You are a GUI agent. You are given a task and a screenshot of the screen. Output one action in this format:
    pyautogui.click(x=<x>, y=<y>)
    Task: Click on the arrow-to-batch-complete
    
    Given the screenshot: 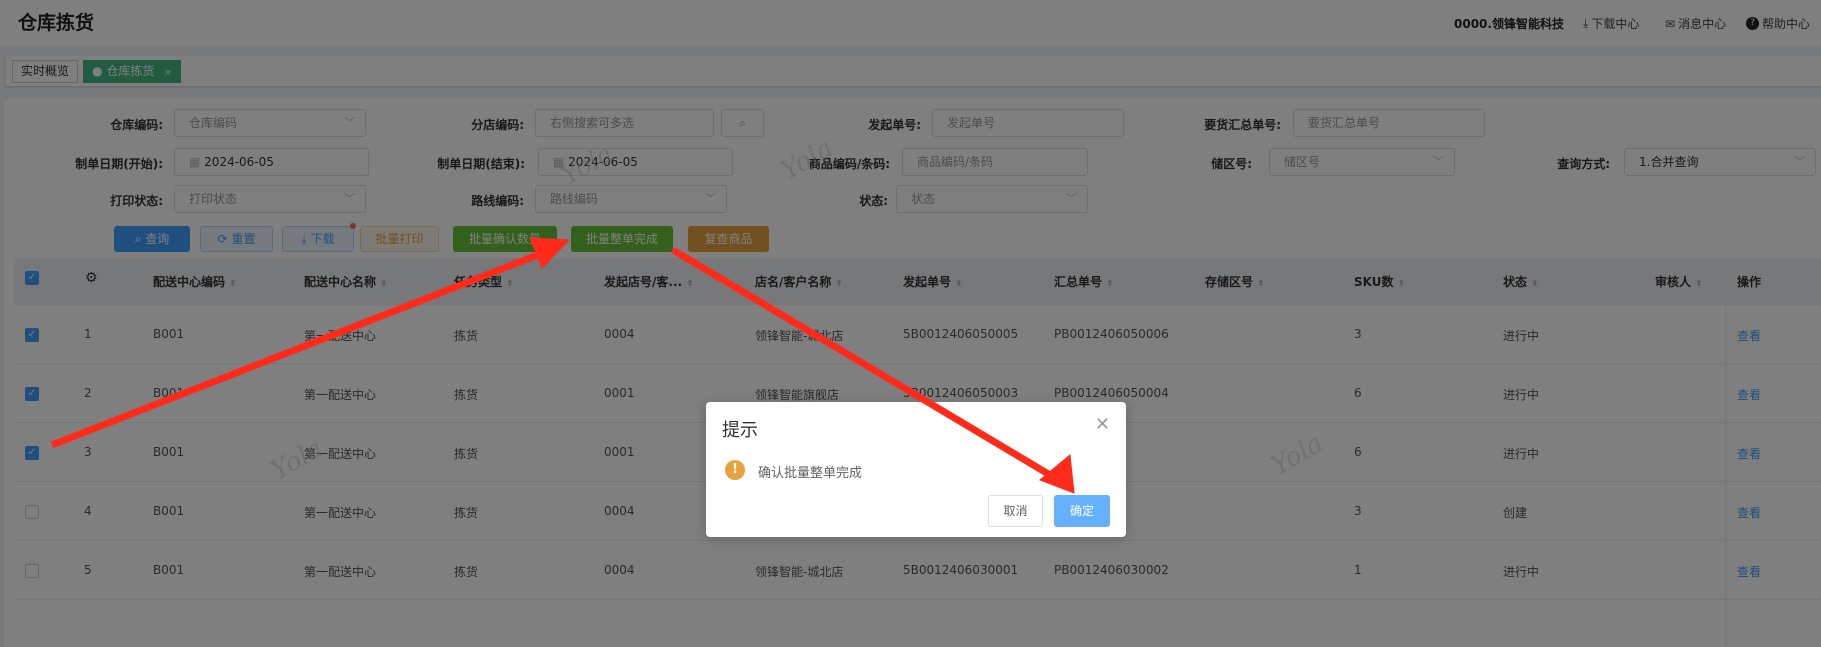 What is the action you would take?
    pyautogui.click(x=310, y=343)
    